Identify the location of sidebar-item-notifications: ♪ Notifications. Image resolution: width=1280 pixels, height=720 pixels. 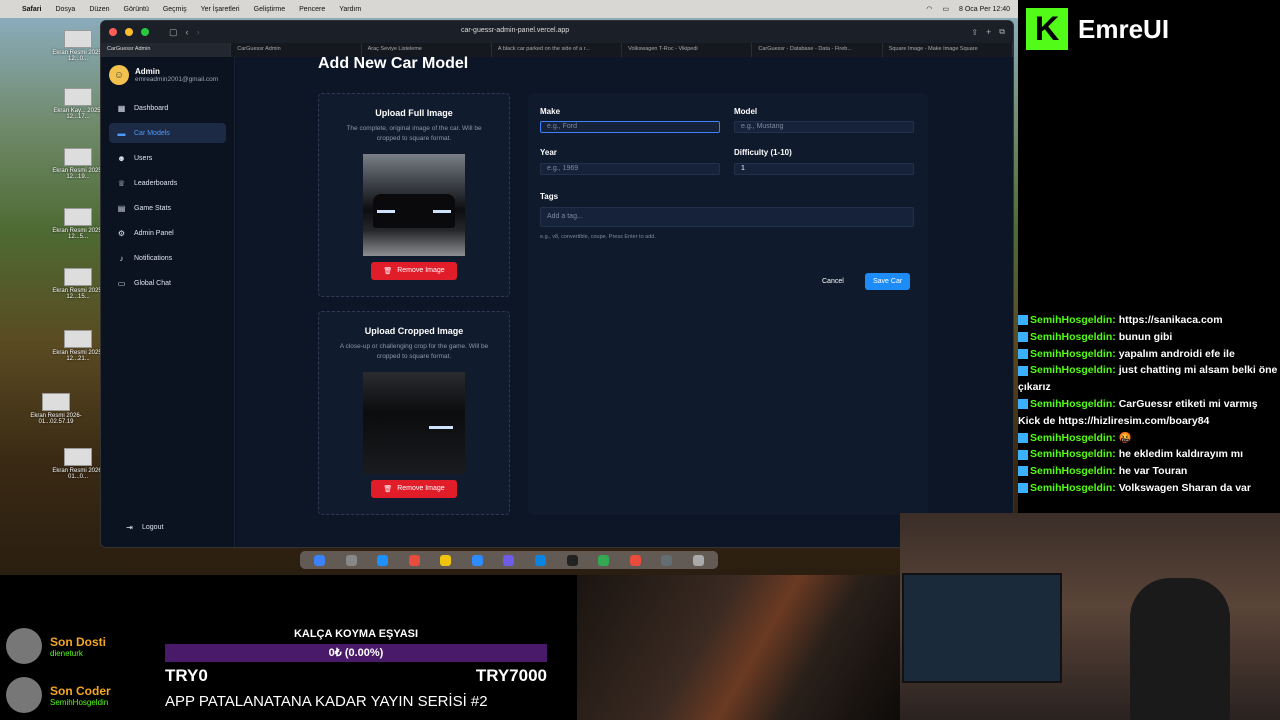
(167, 258).